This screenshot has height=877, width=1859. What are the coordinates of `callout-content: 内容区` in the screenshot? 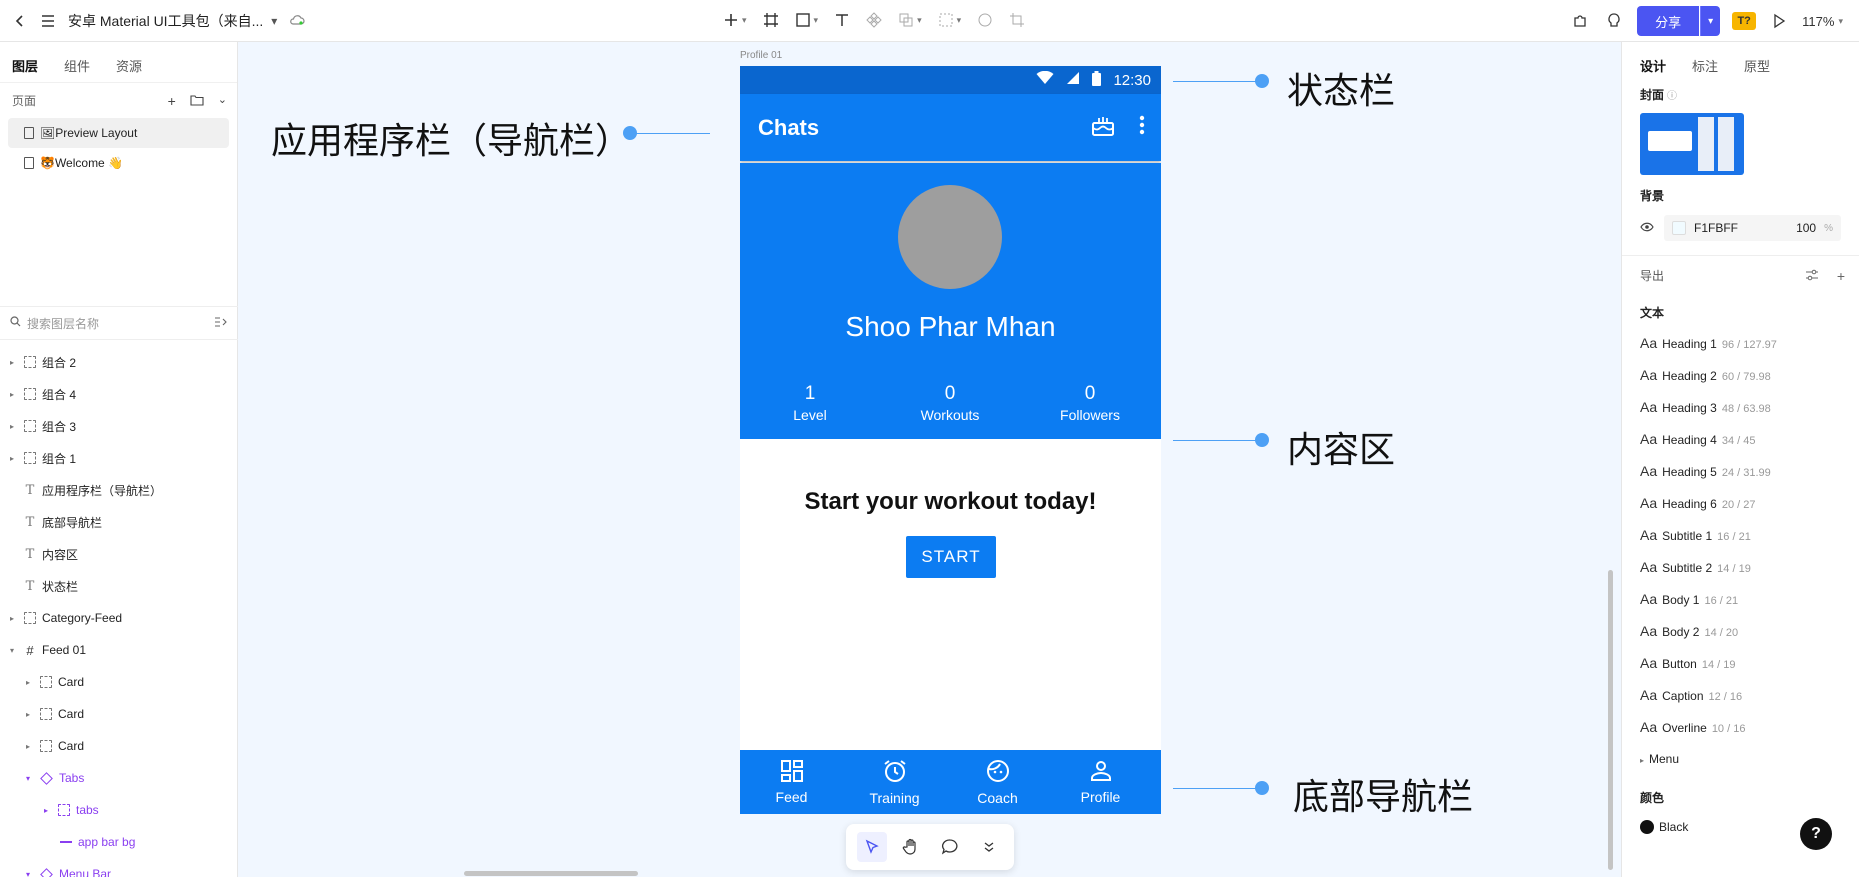 It's located at (1341, 447).